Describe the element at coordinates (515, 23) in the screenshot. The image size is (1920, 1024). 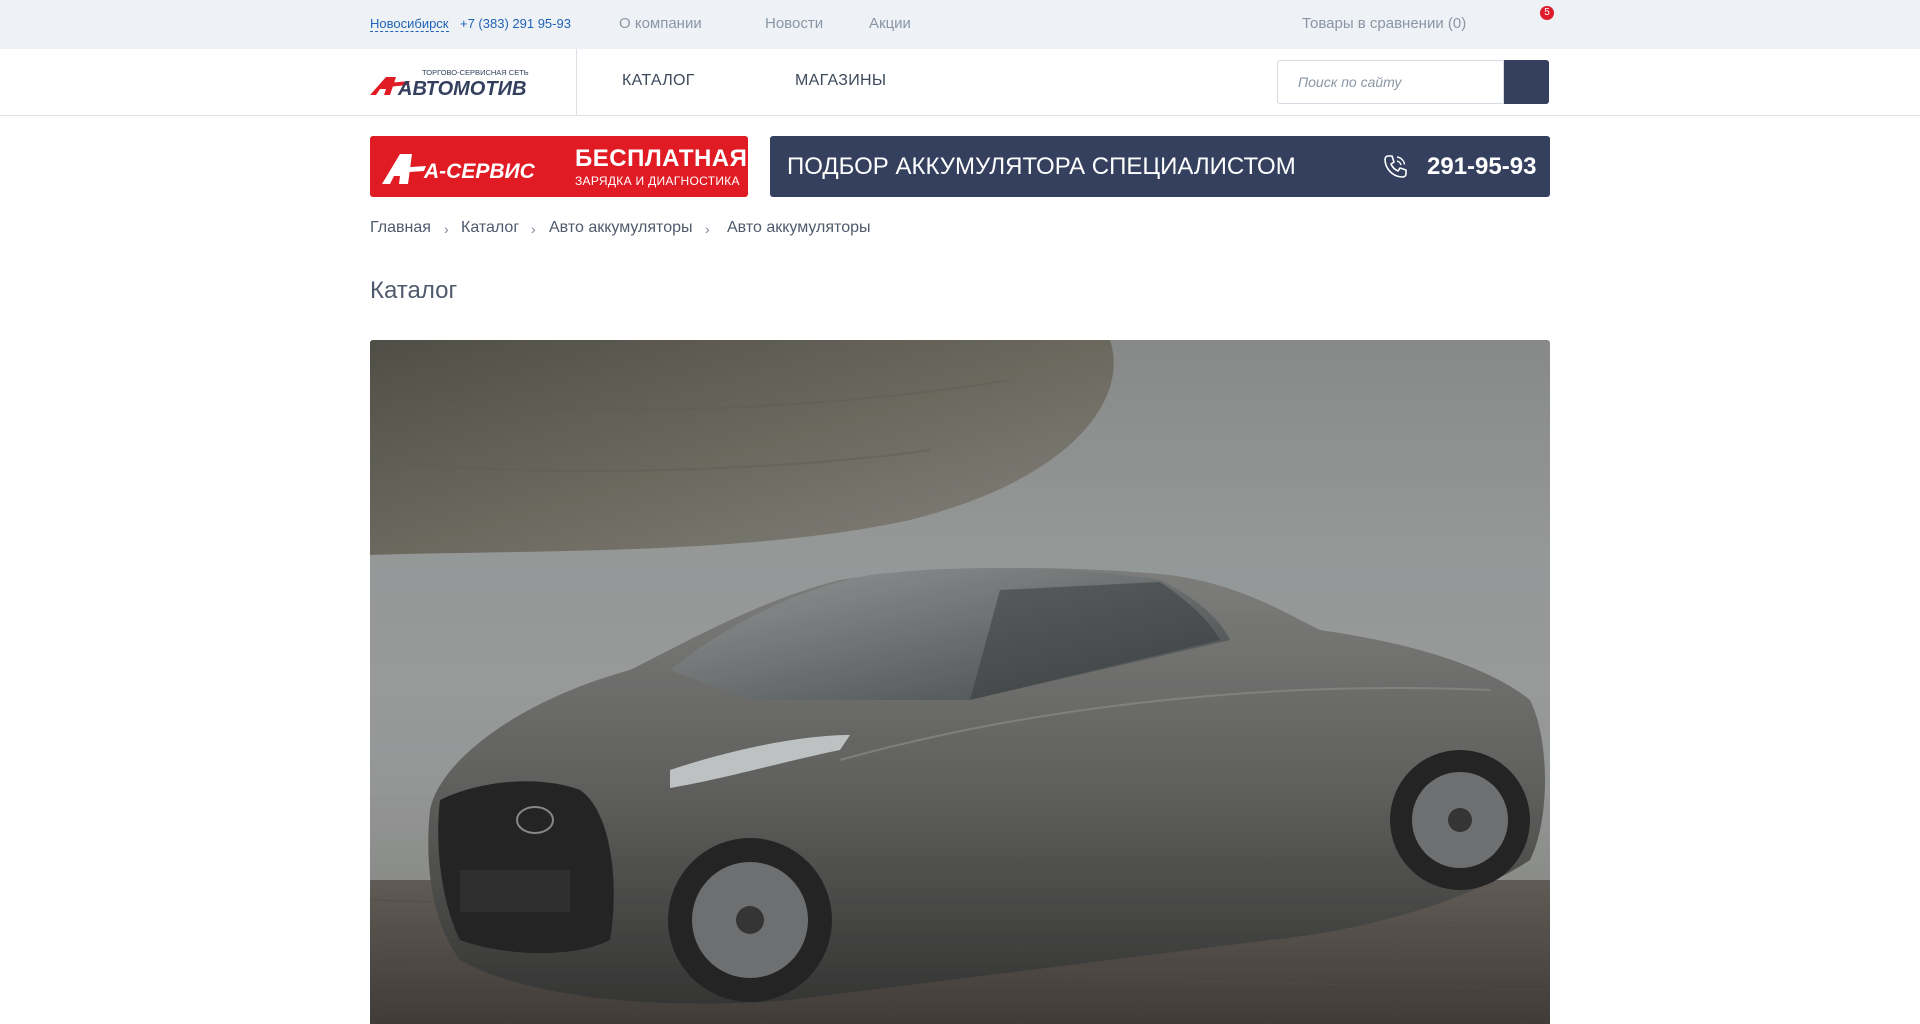
I see `top-phone-link: +7 (383) 291 95-93` at that location.